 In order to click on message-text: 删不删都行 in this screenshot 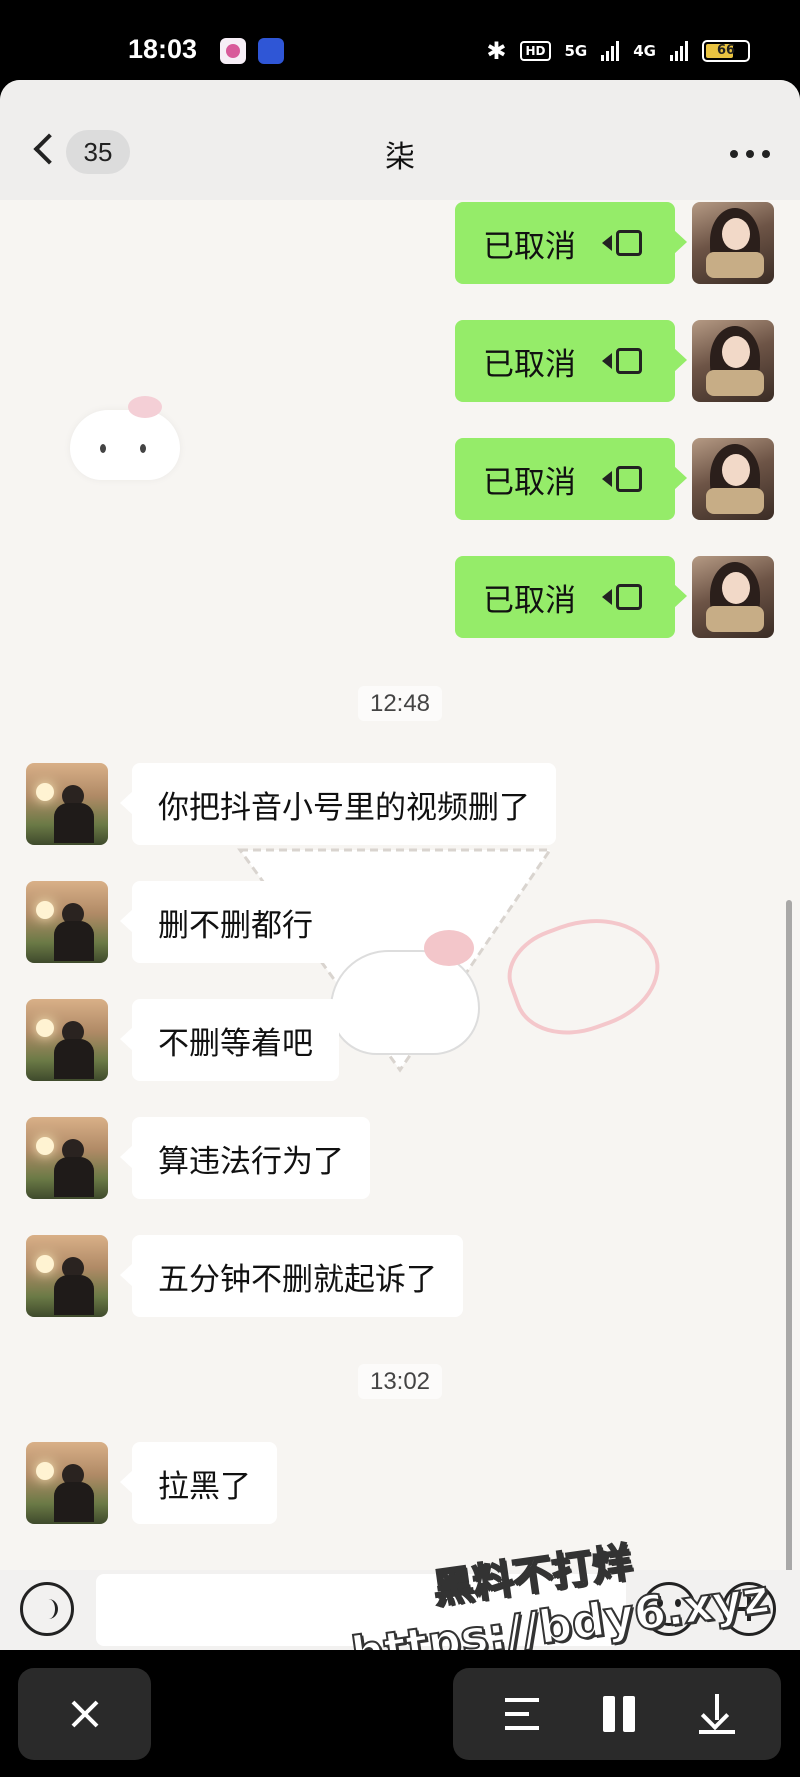, I will do `click(235, 925)`.